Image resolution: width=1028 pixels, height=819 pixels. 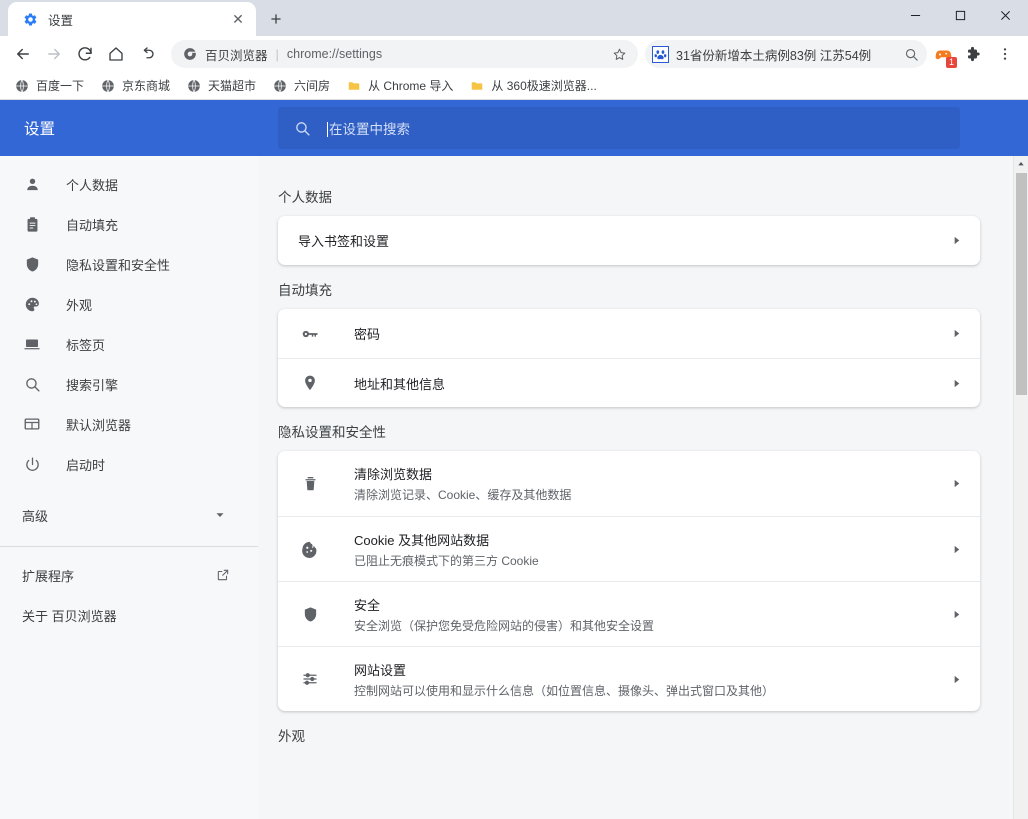 What do you see at coordinates (334, 54) in the screenshot?
I see `omnibox-url: chrome://settings` at bounding box center [334, 54].